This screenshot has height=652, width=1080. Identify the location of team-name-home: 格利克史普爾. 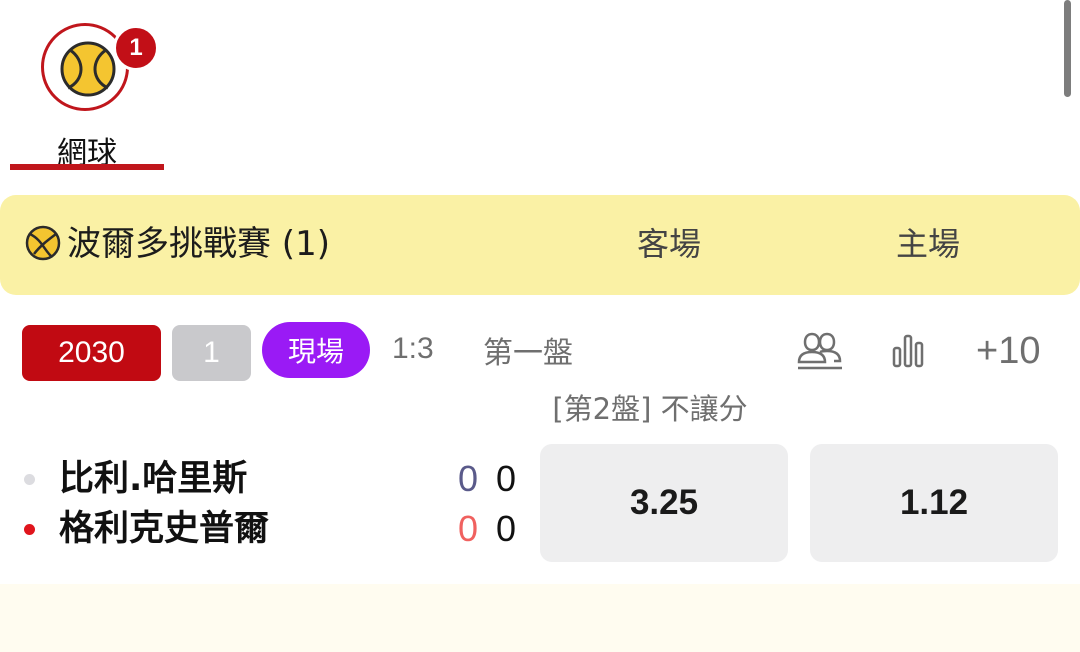
(164, 529).